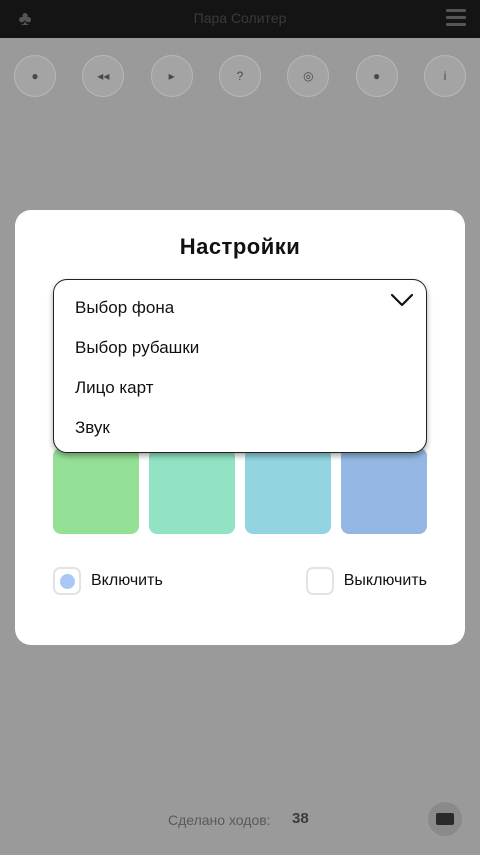  What do you see at coordinates (288, 491) in the screenshot?
I see `swatch-cyan` at bounding box center [288, 491].